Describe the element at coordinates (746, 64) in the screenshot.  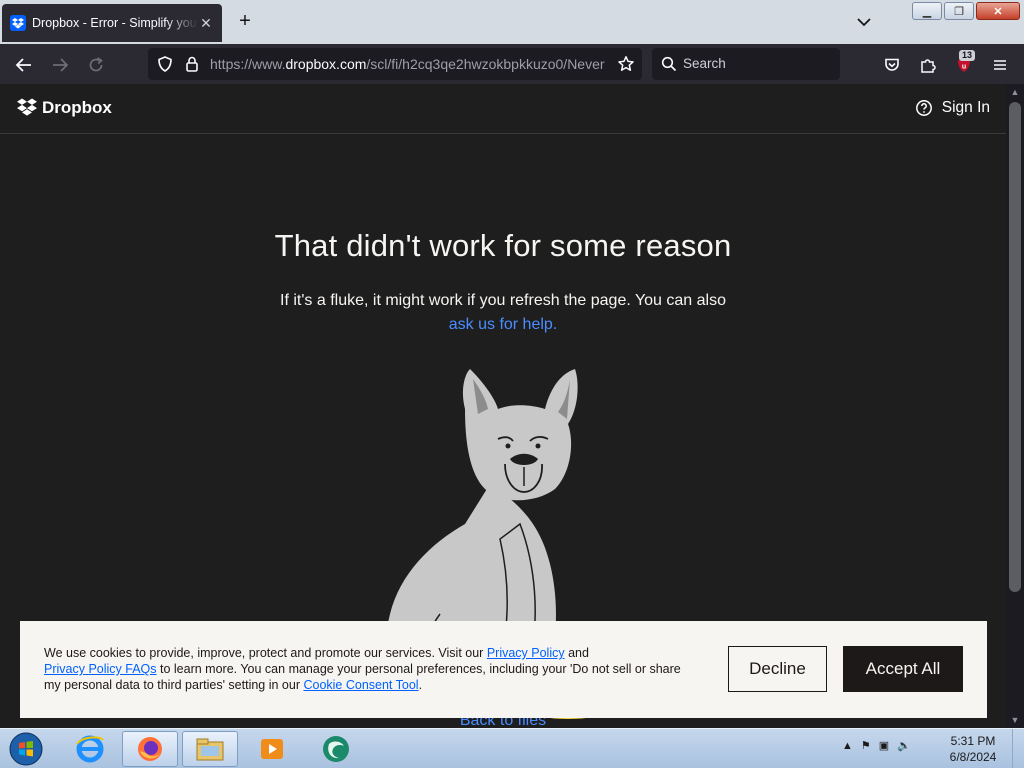
I see `search-bar: Search` at that location.